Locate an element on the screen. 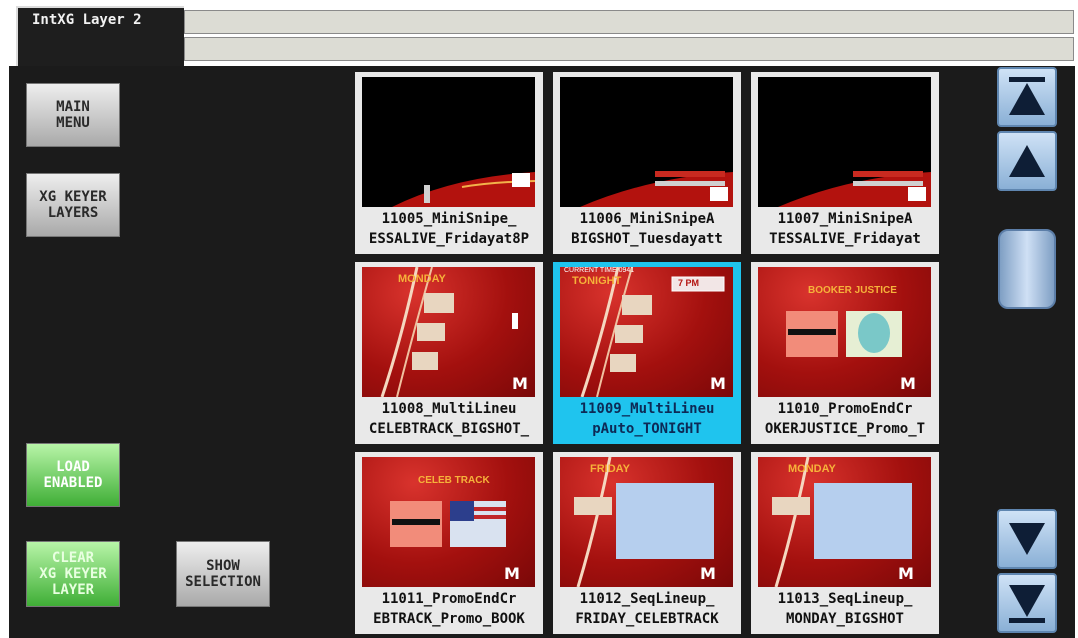  tab-intxg-layer-2: IntXG Layer 2 is located at coordinates (100, 36).